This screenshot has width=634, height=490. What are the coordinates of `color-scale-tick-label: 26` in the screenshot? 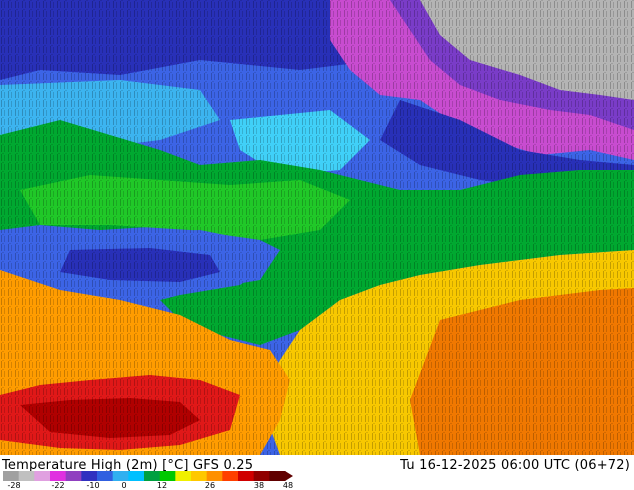 It's located at (210, 485).